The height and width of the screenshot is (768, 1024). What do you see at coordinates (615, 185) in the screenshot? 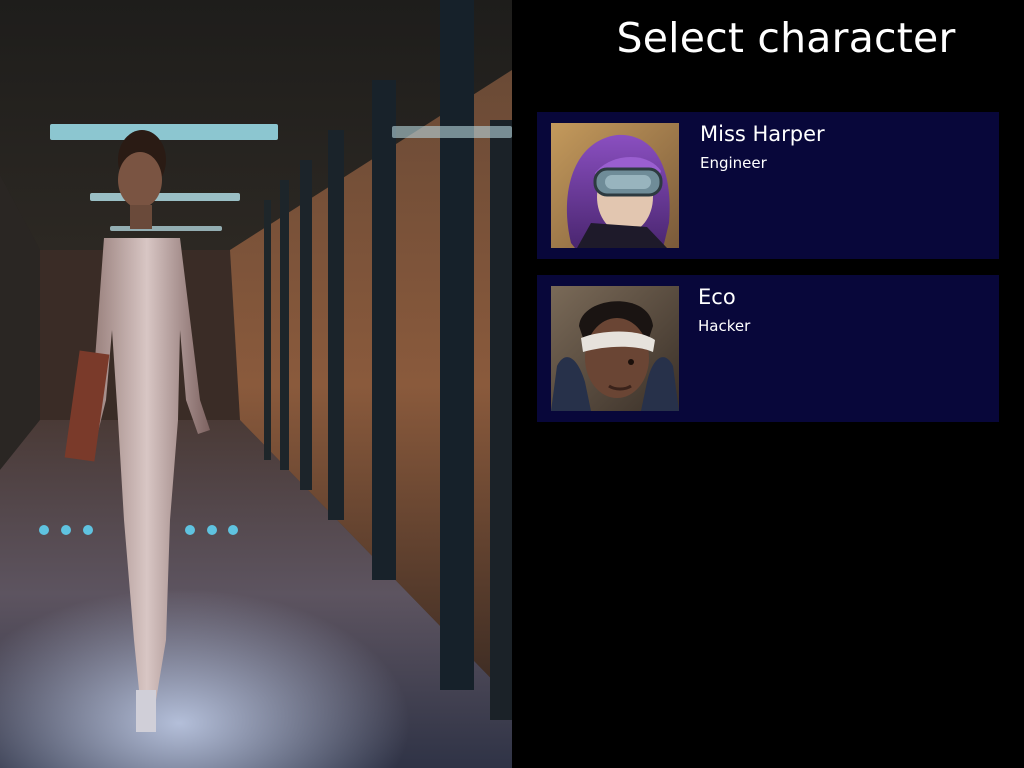
I see `portrait-miss-harper` at bounding box center [615, 185].